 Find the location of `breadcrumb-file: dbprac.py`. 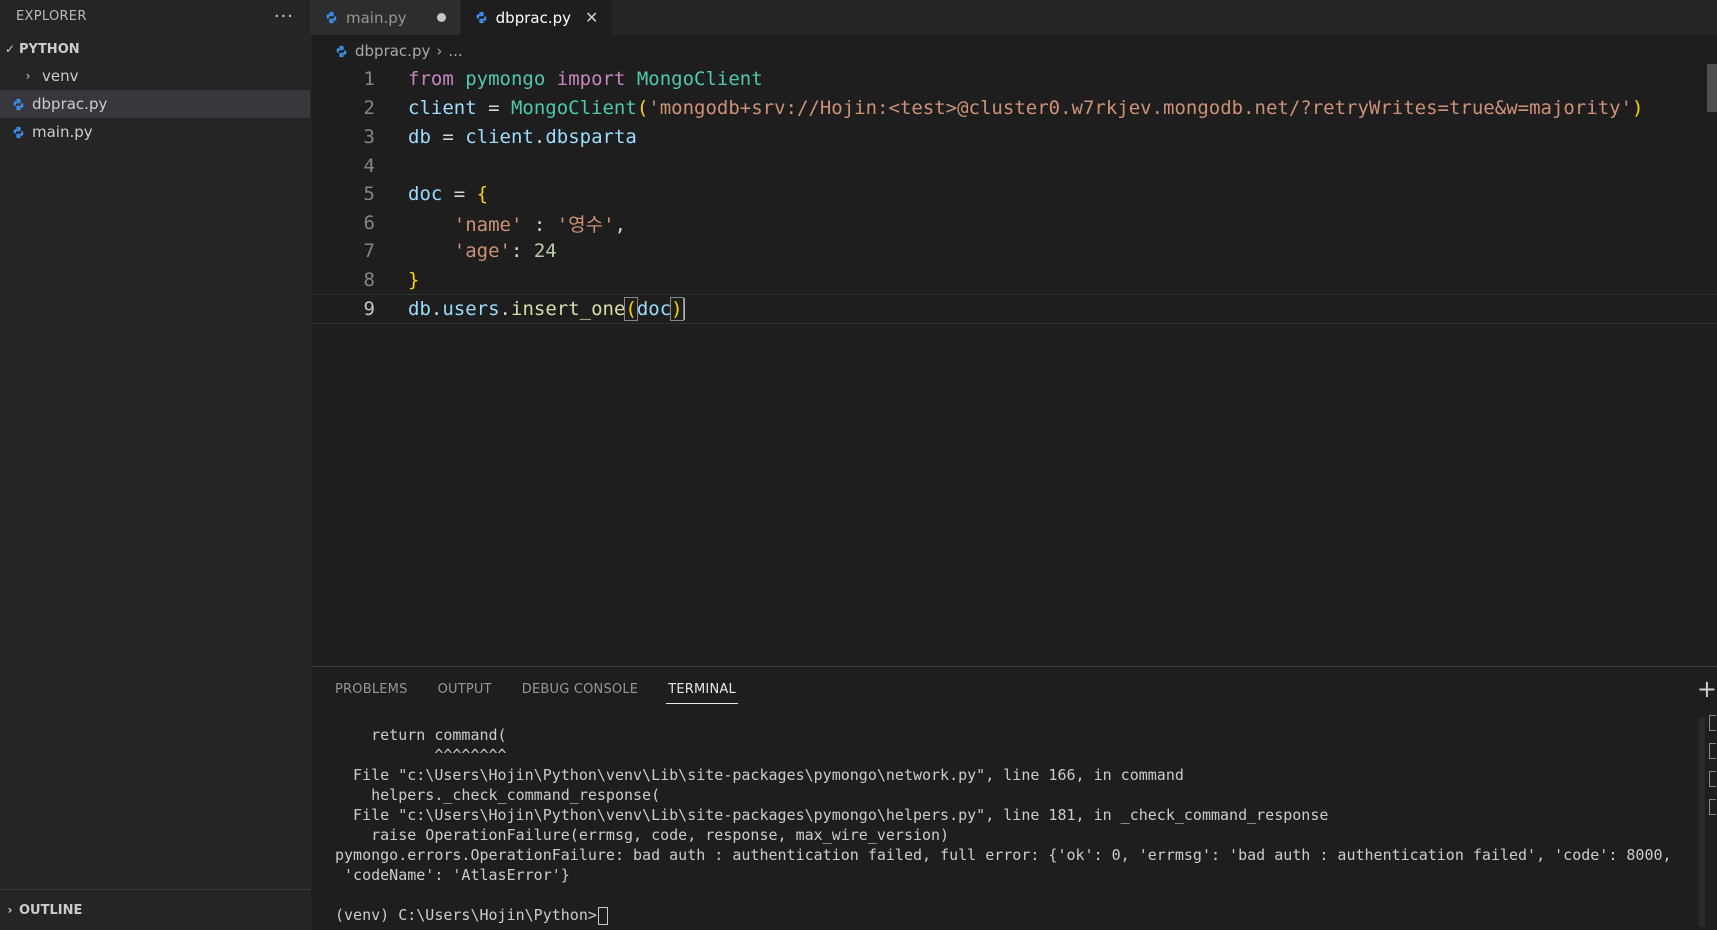

breadcrumb-file: dbprac.py is located at coordinates (392, 51).